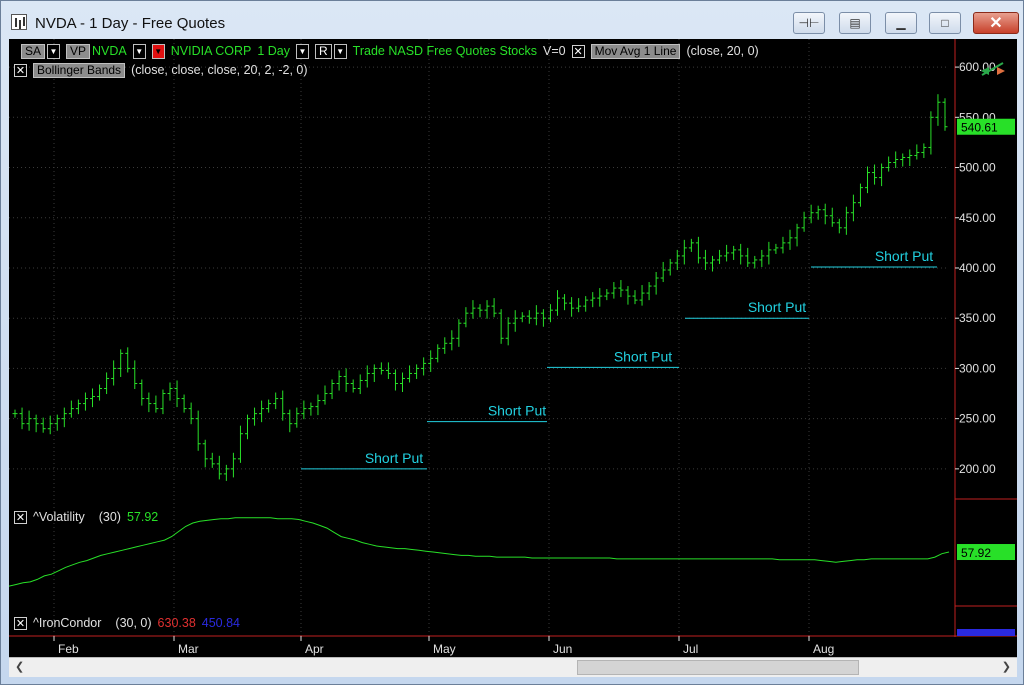 This screenshot has width=1024, height=685. What do you see at coordinates (158, 51) in the screenshot?
I see `color-picker-icon: ▼` at bounding box center [158, 51].